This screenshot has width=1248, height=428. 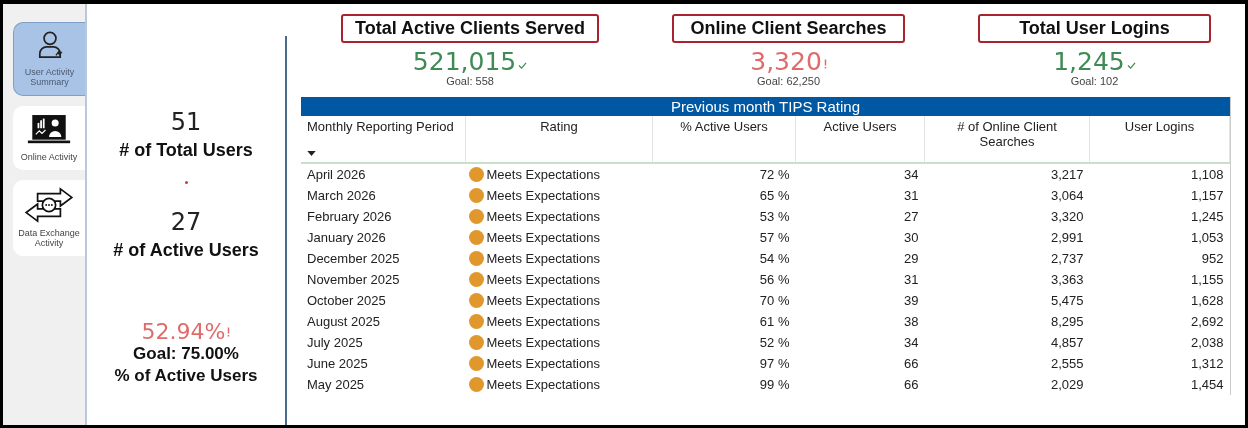 What do you see at coordinates (860, 174) in the screenshot?
I see `table-cell: 34` at bounding box center [860, 174].